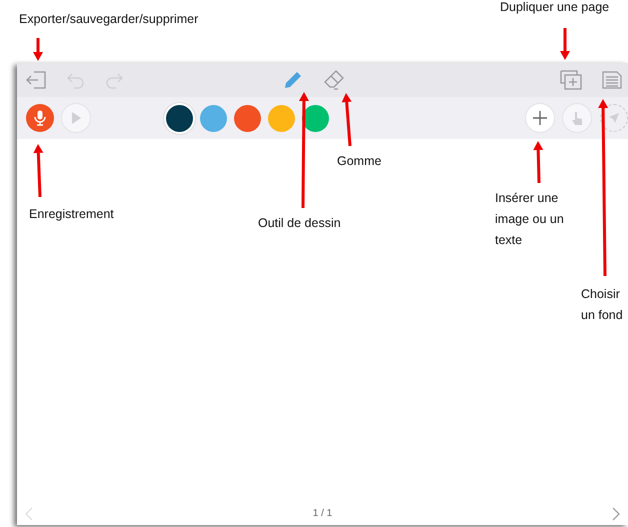 The height and width of the screenshot is (527, 628). I want to click on pointer-icon, so click(614, 118).